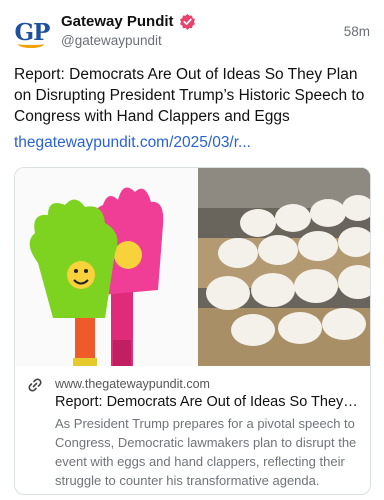 The width and height of the screenshot is (384, 500). Describe the element at coordinates (187, 21) in the screenshot. I see `verified-badge-icon` at that location.